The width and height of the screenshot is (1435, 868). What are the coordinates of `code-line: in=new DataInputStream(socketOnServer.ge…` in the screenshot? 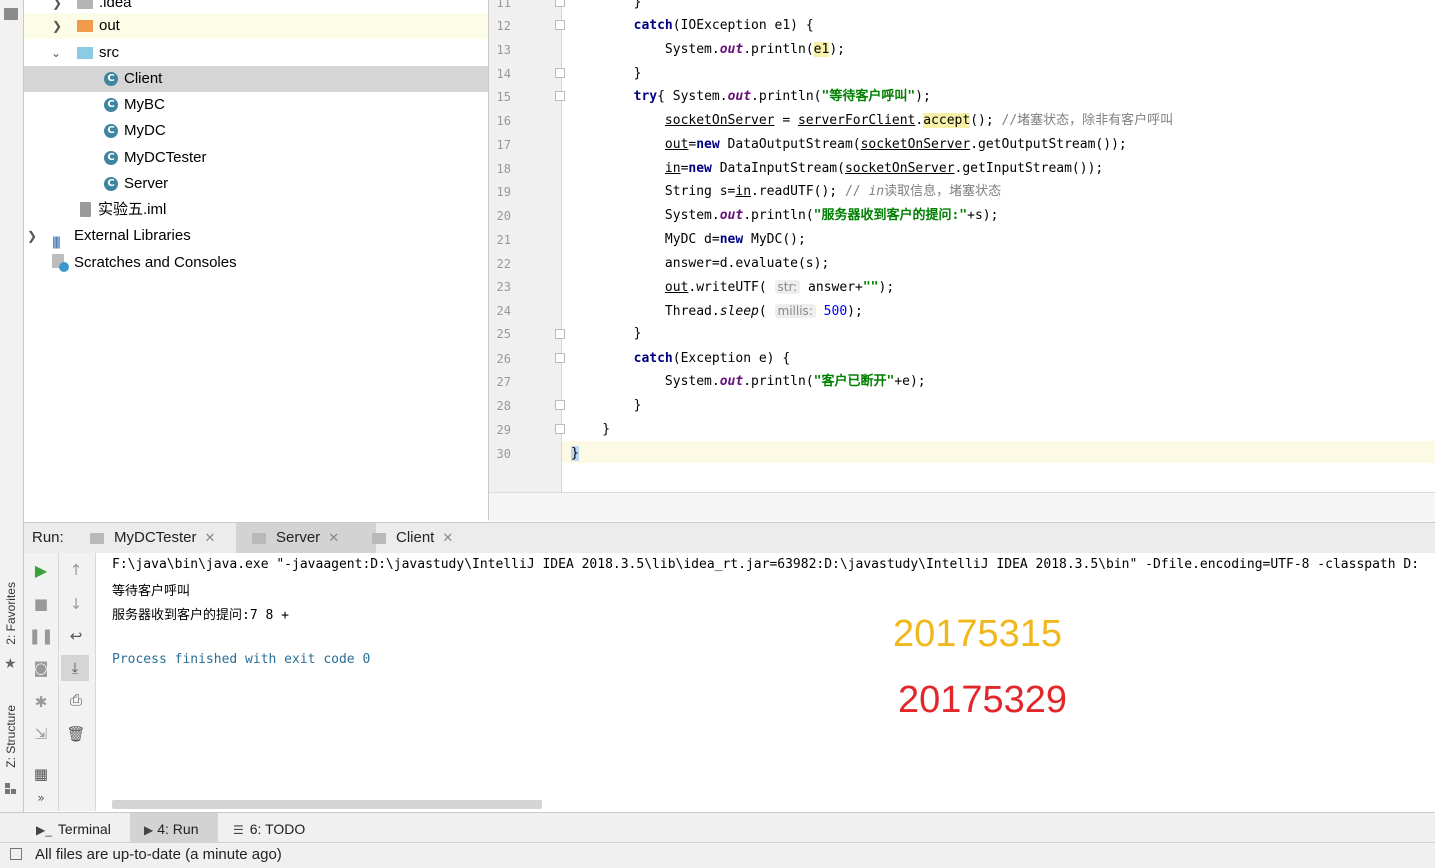 It's located at (884, 168).